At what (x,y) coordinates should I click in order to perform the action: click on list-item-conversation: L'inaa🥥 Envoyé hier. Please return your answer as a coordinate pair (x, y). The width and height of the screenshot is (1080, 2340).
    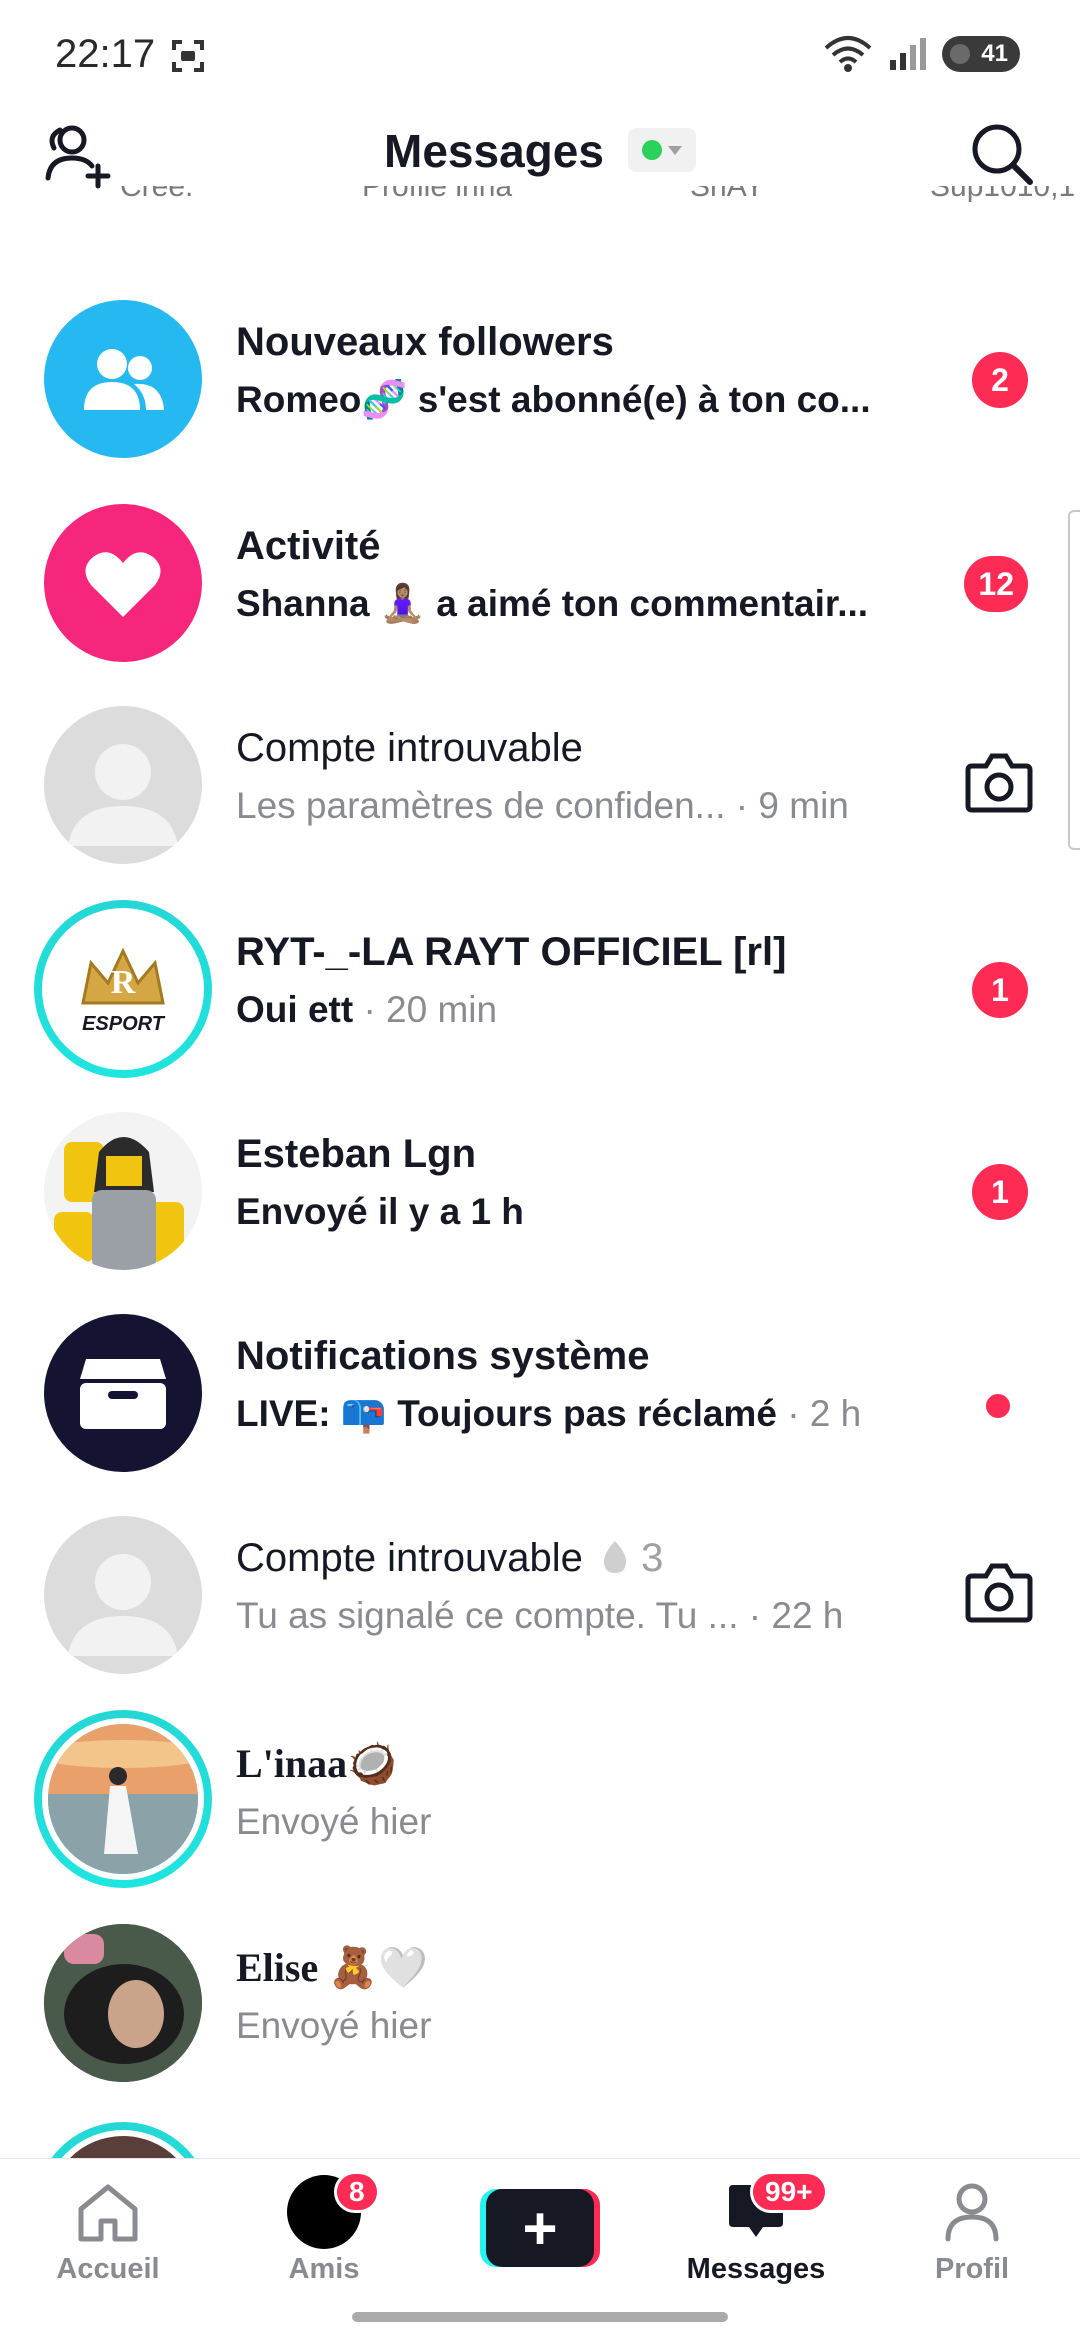
    Looking at the image, I should click on (540, 1805).